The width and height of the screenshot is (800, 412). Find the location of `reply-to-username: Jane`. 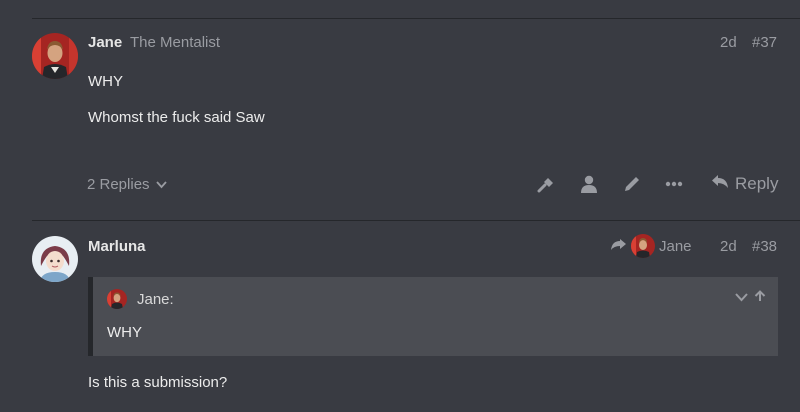

reply-to-username: Jane is located at coordinates (675, 246).